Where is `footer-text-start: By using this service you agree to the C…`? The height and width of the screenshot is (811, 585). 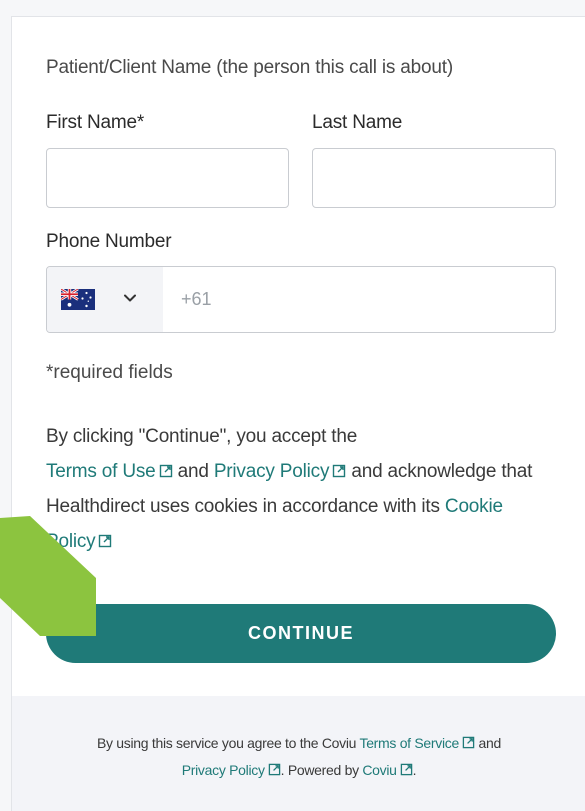 footer-text-start: By using this service you agree to the C… is located at coordinates (226, 743).